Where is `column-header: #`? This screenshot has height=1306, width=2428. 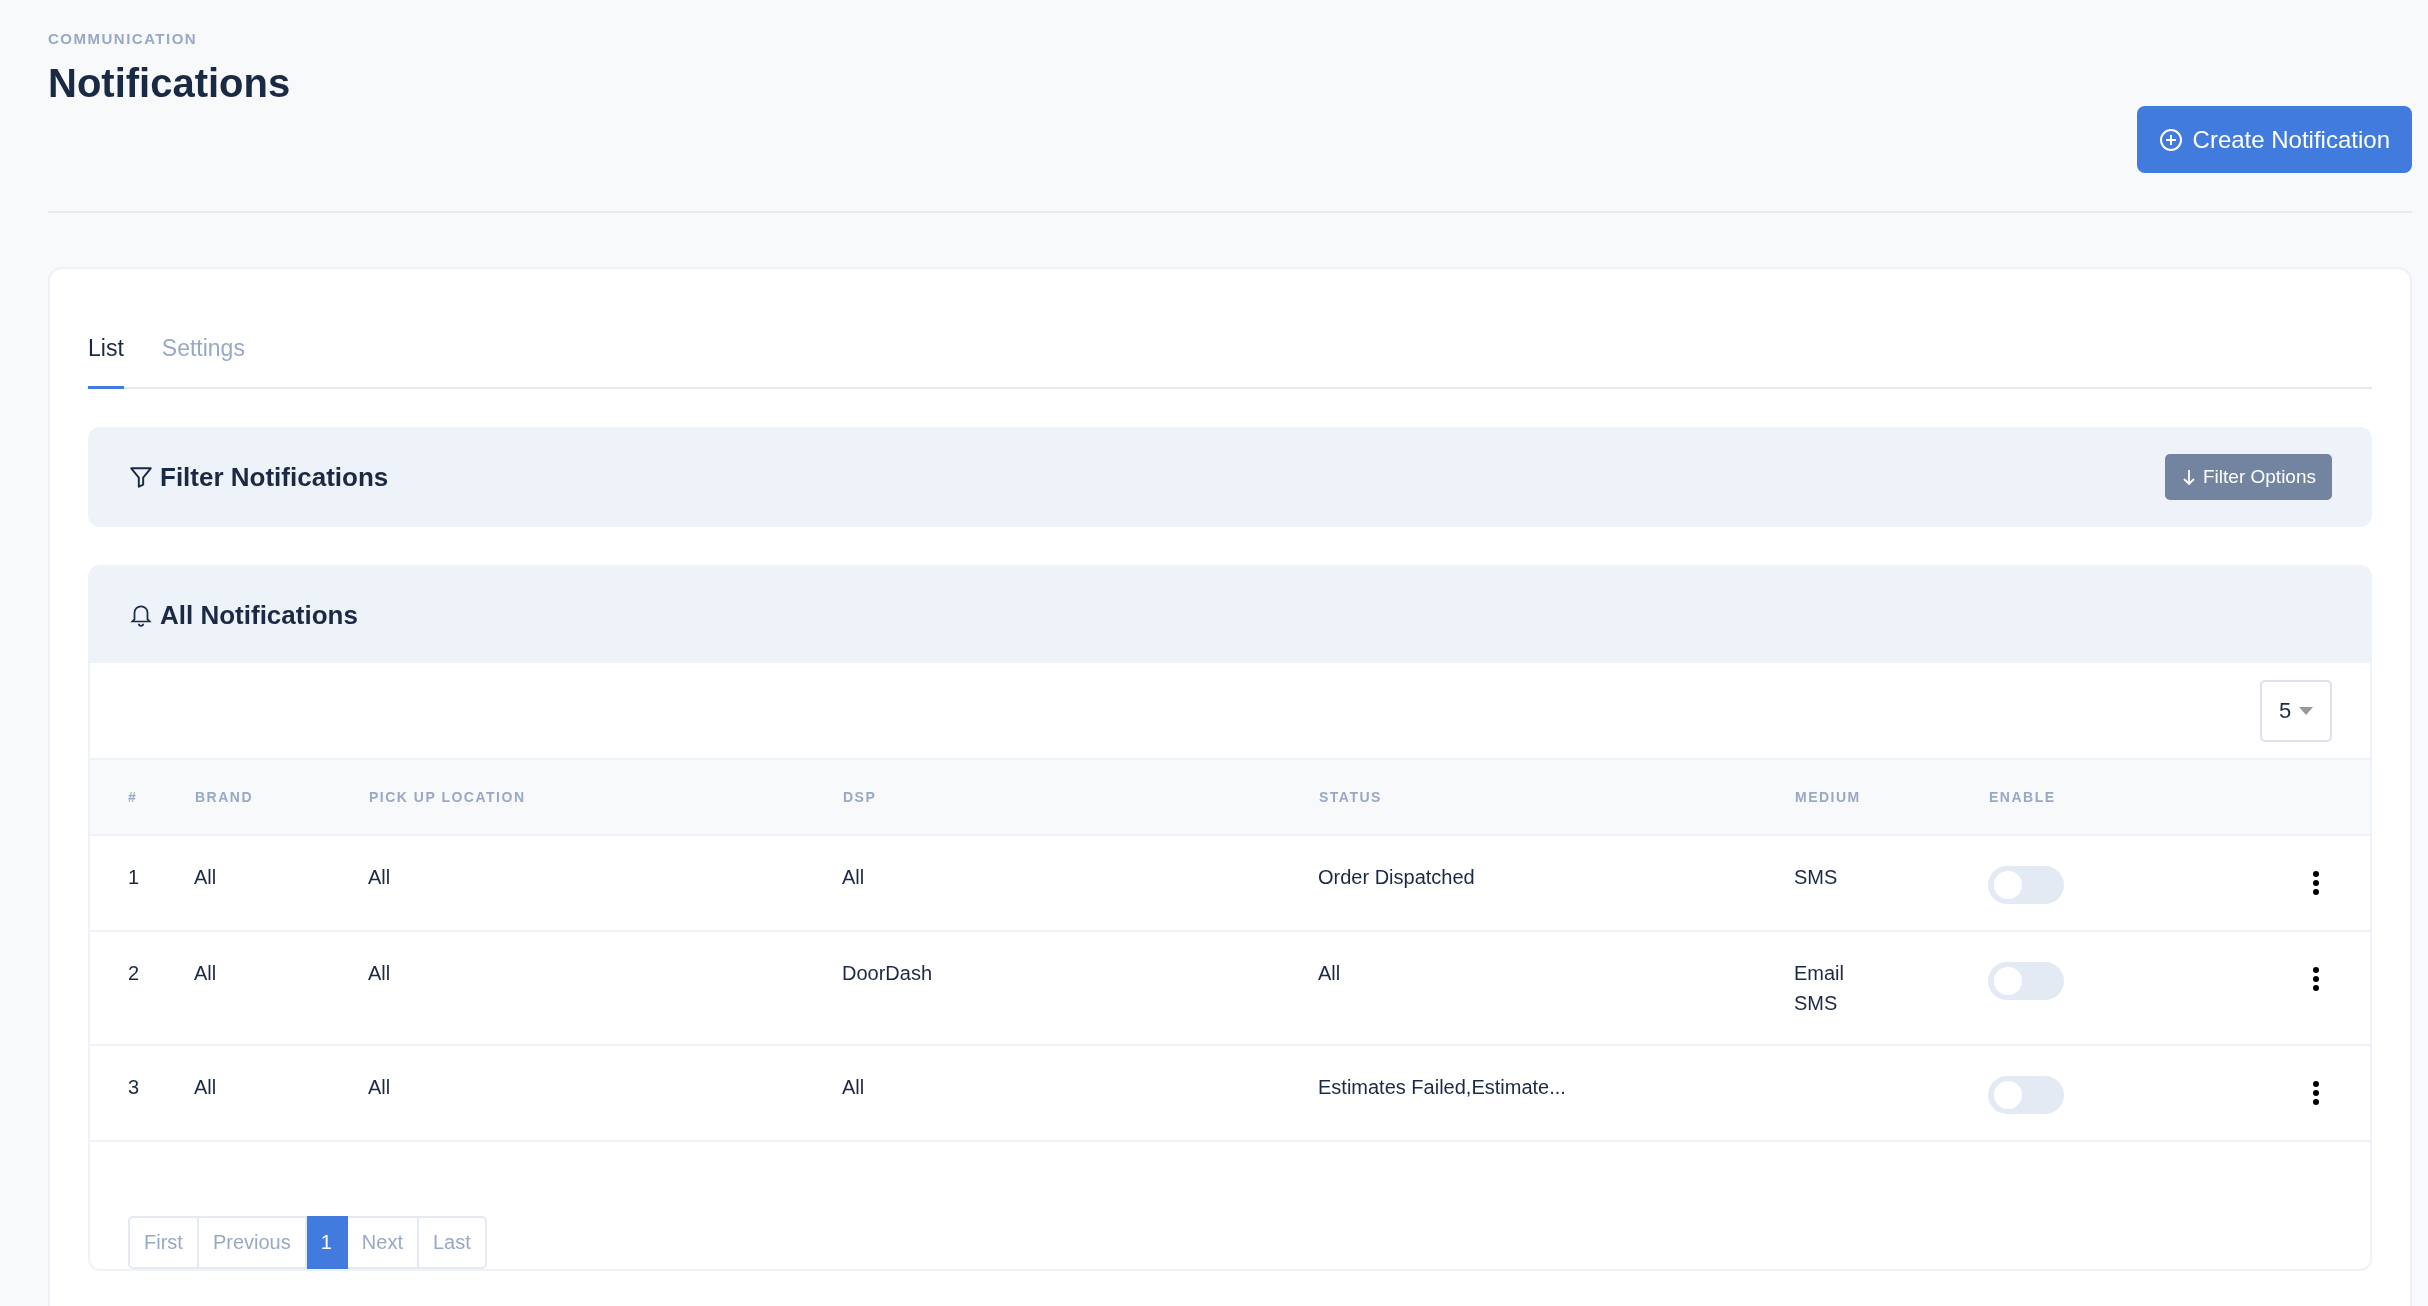 column-header: # is located at coordinates (133, 797).